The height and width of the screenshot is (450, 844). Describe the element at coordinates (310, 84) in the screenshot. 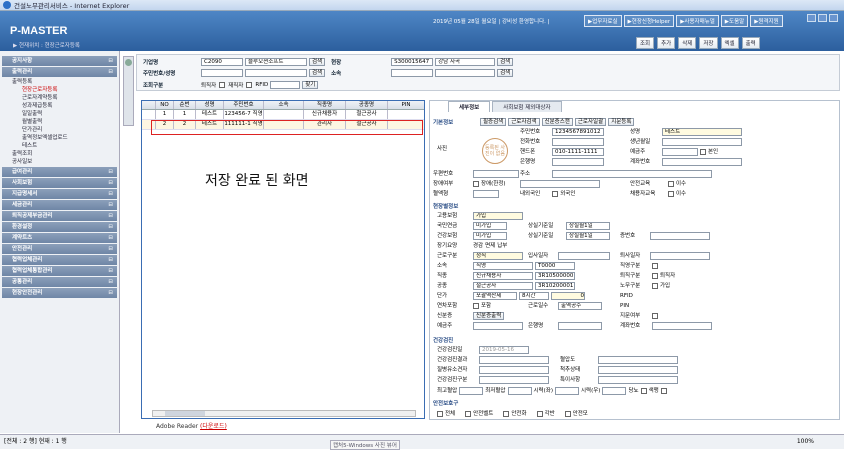

I see `find-button: 찾기` at that location.